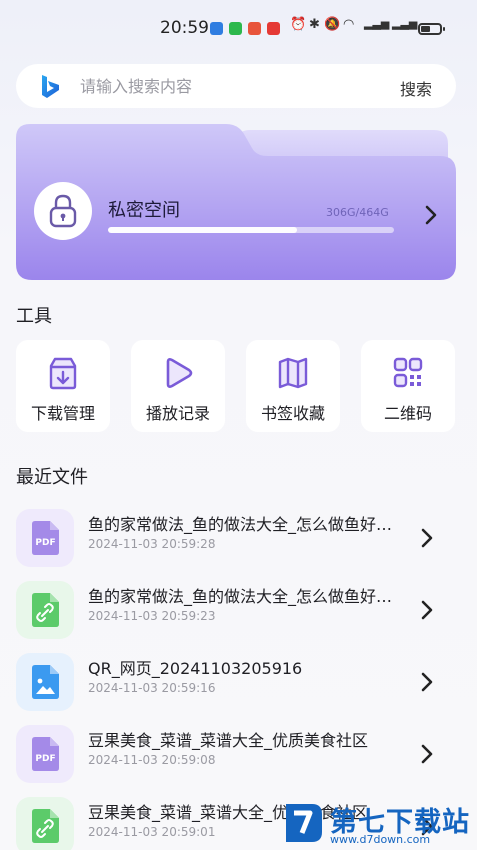  I want to click on site-watermark: 第七下载站 www.d7down.com, so click(375, 823).